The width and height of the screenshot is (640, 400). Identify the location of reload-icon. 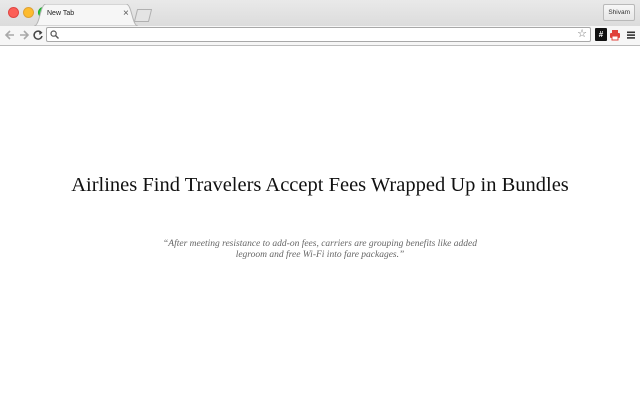
(38, 35).